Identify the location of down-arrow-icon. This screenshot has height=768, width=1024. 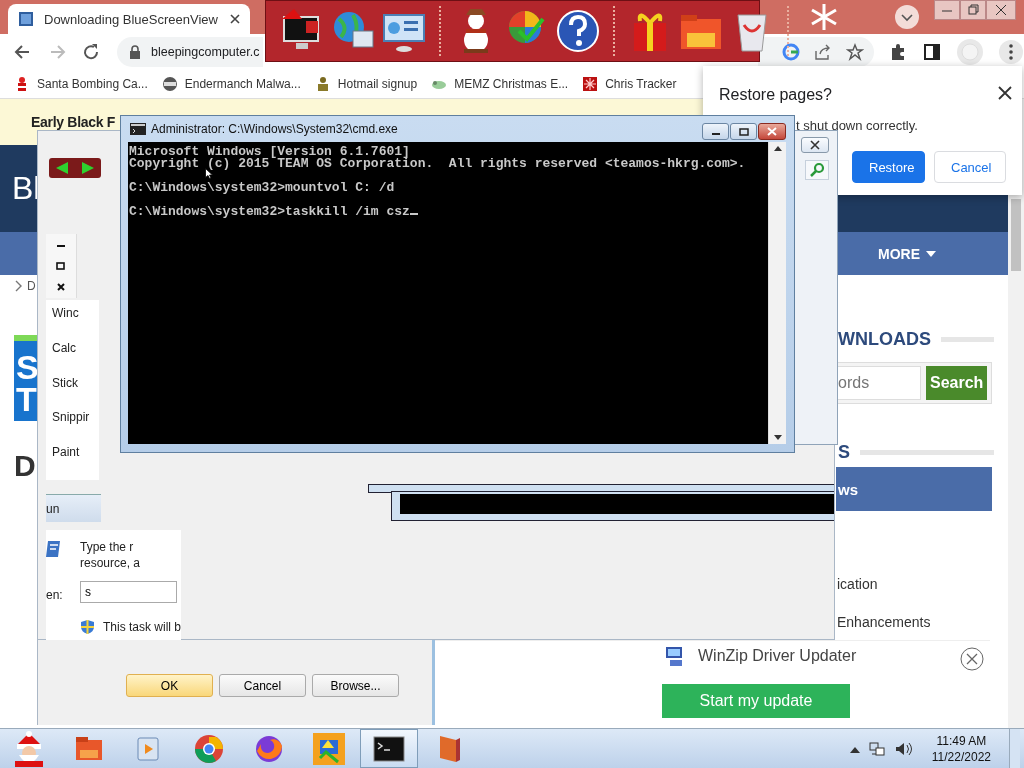
(777, 437).